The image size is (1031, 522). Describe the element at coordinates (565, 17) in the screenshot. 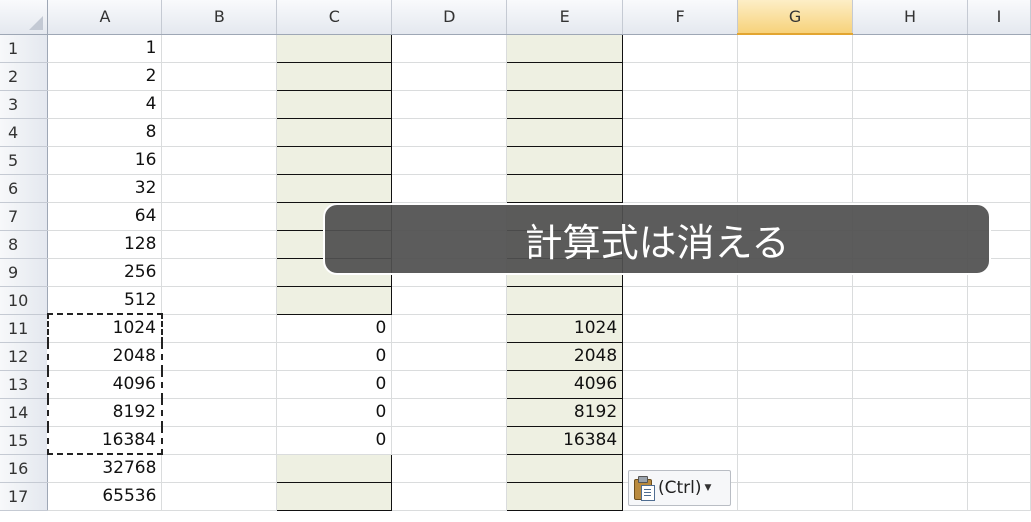

I see `column-header-e: E` at that location.